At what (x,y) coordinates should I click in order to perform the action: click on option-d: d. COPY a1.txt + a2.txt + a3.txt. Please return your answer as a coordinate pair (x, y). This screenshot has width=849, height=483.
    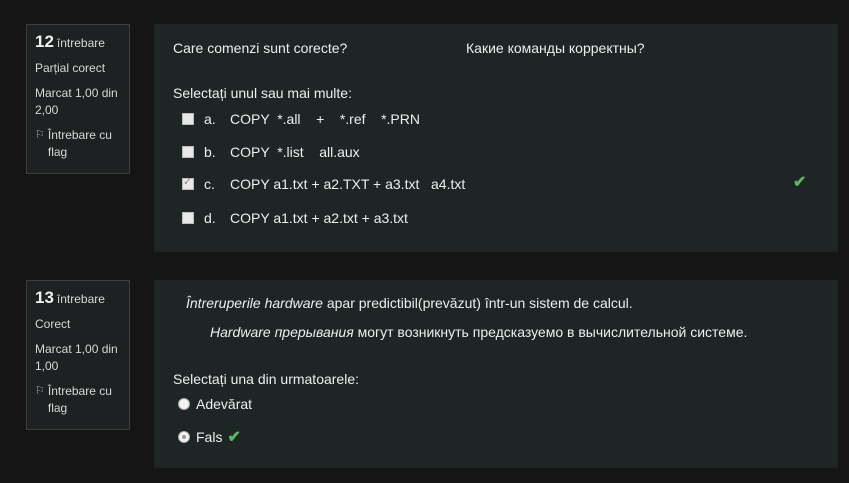
    Looking at the image, I should click on (295, 218).